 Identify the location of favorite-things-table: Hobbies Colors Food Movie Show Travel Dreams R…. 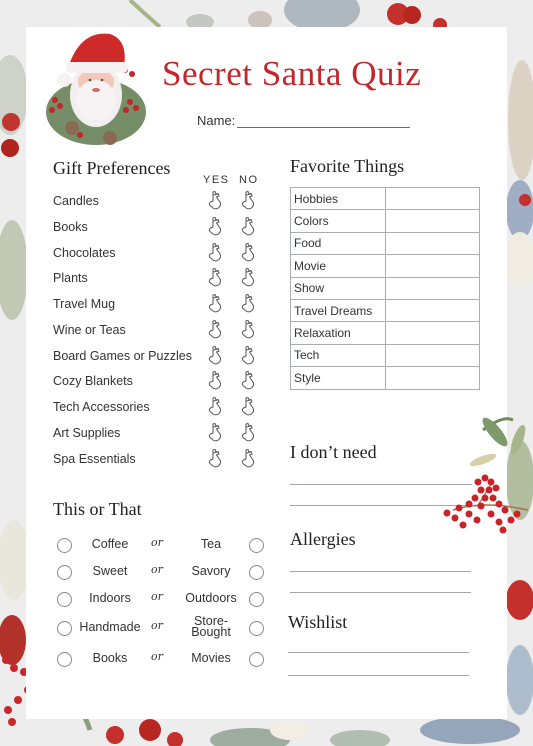
(385, 288).